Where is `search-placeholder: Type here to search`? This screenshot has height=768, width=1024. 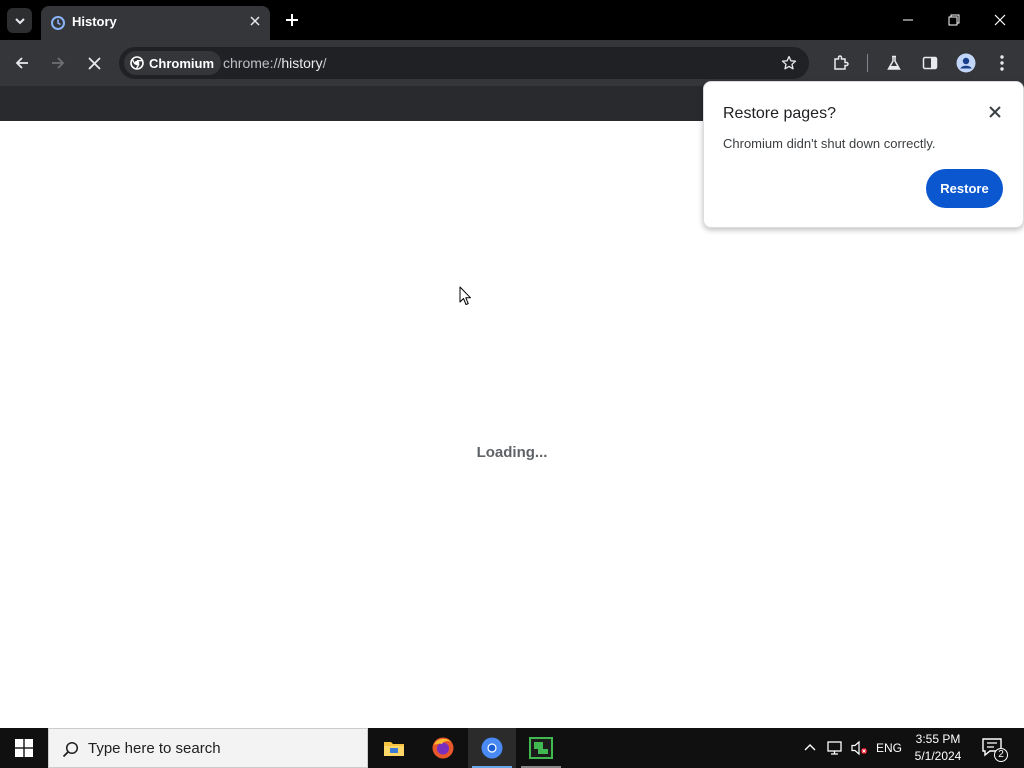
search-placeholder: Type here to search is located at coordinates (154, 748).